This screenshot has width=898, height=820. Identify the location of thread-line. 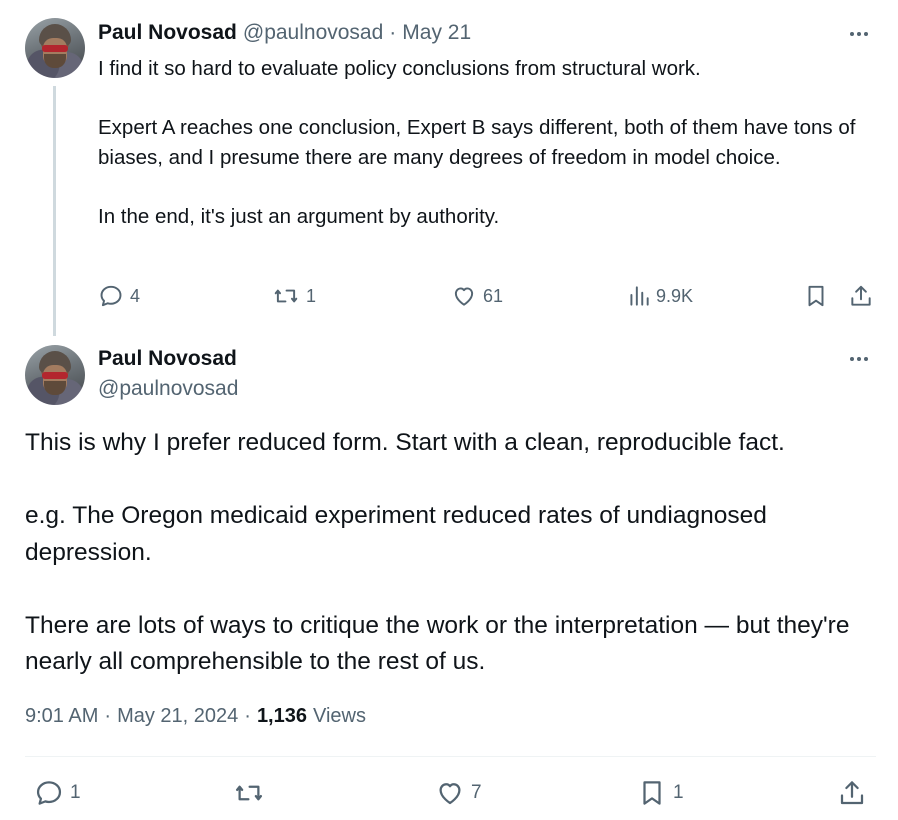
(54, 211).